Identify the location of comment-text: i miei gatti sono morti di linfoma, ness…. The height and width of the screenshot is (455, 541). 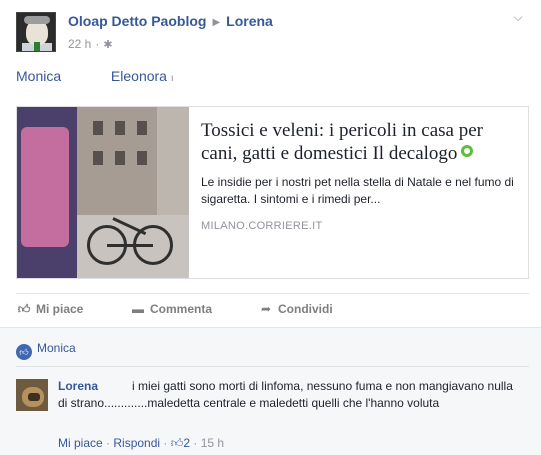
(285, 394).